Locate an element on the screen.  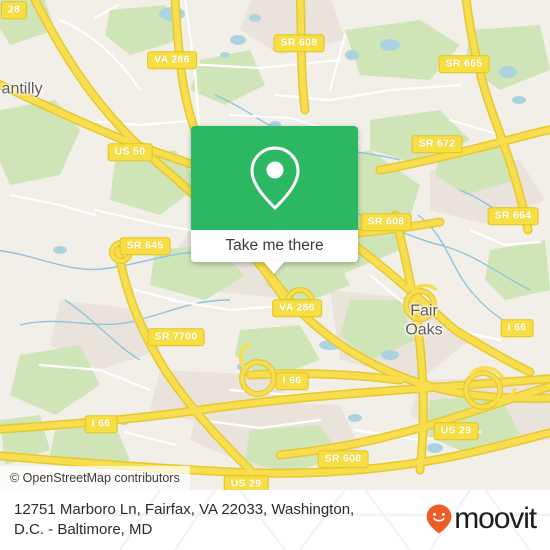
address-line-2: D.C. - Baltimore, MD is located at coordinates (83, 529).